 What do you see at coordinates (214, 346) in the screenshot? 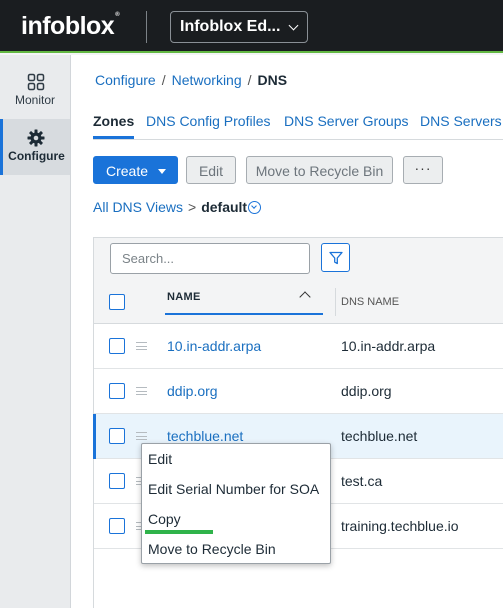
I see `zone-name-link: 10.in-addr.arpa` at bounding box center [214, 346].